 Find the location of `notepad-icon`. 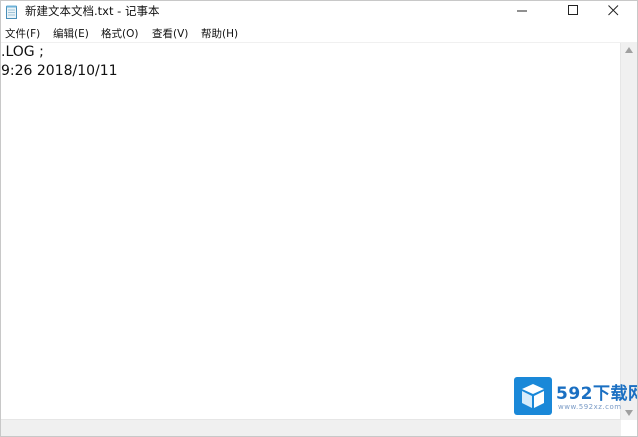

notepad-icon is located at coordinates (11, 11).